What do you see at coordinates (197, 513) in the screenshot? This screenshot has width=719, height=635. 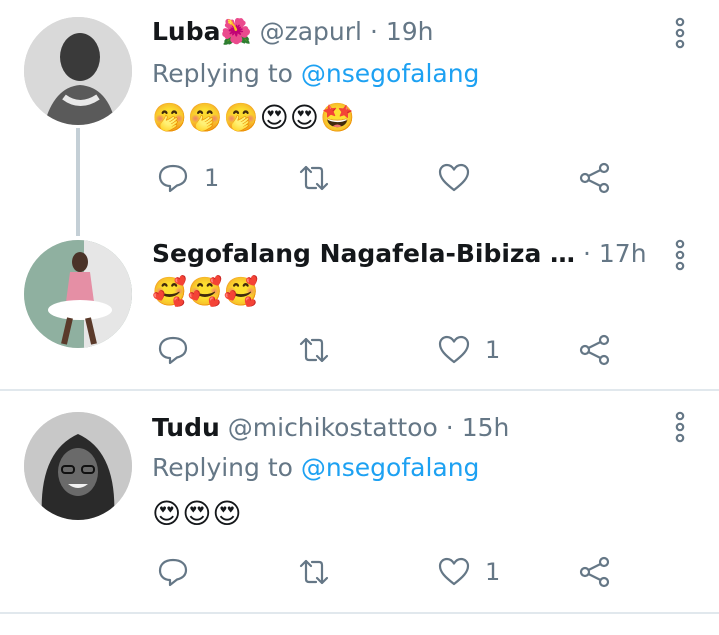 I see `tweet-text: 😍😍😍` at bounding box center [197, 513].